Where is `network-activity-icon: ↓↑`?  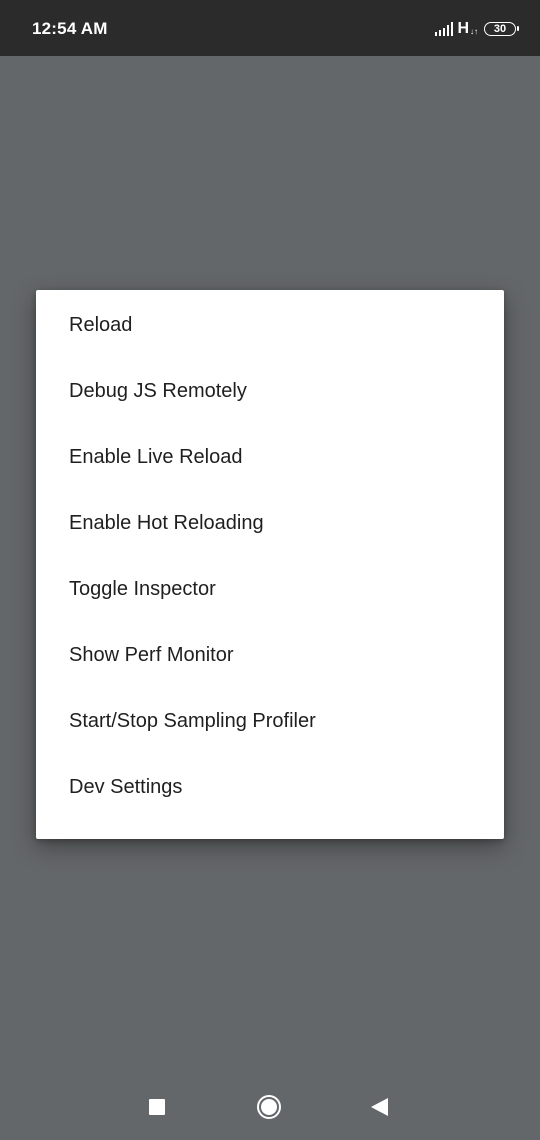 network-activity-icon: ↓↑ is located at coordinates (474, 31).